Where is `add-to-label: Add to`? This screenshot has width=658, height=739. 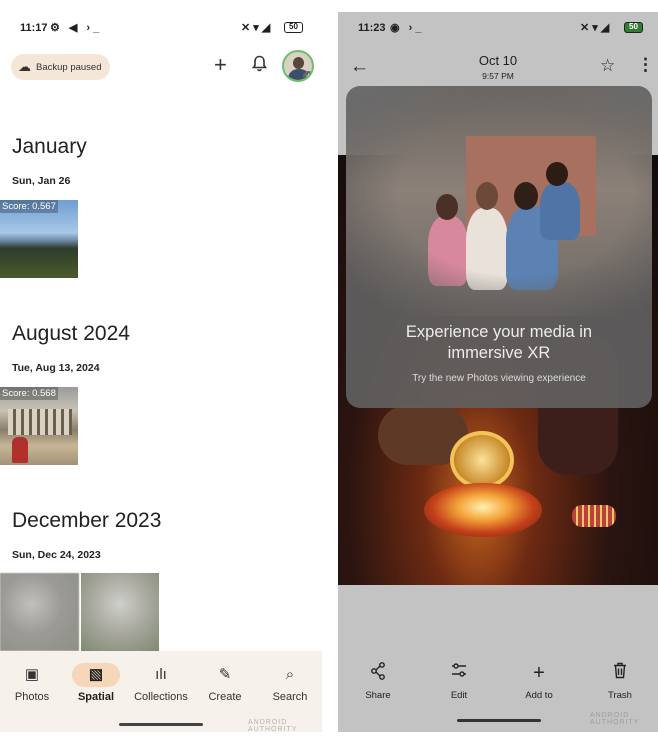
add-to-label: Add to is located at coordinates (539, 695).